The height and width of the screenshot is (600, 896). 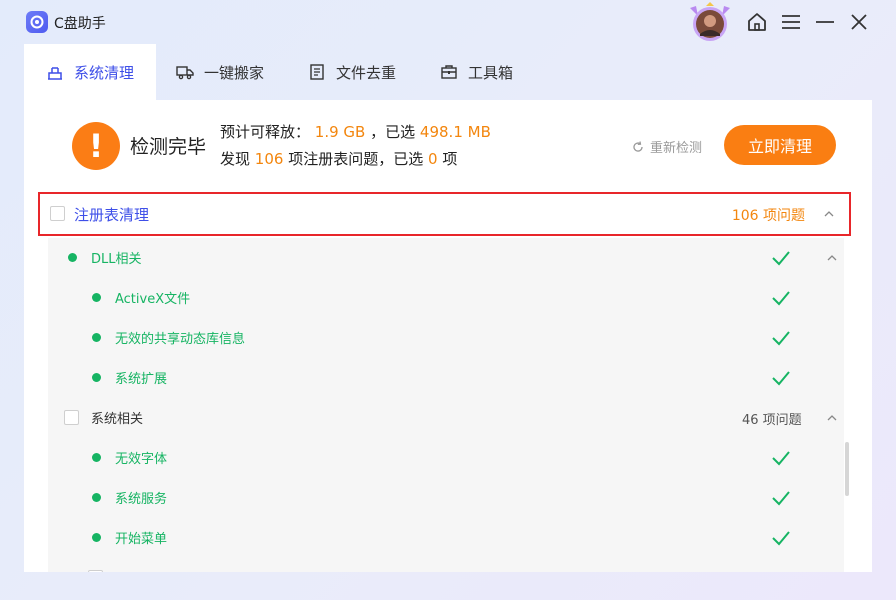 I want to click on tab-label: 系统清理, so click(x=104, y=72).